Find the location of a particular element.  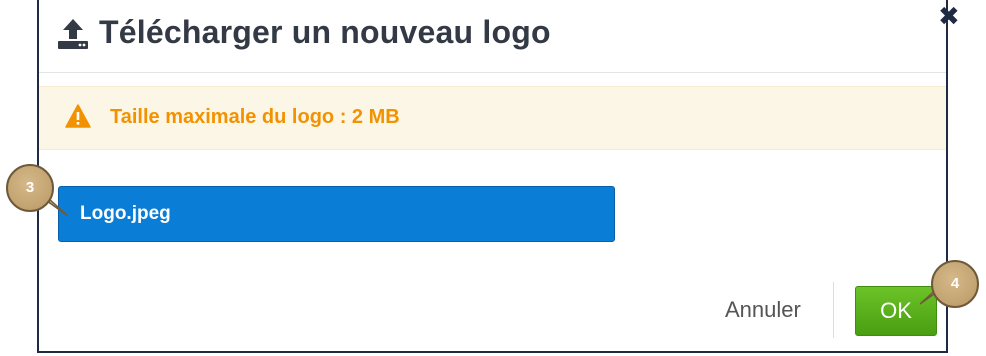

annotation-badge-3: 3 is located at coordinates (30, 188).